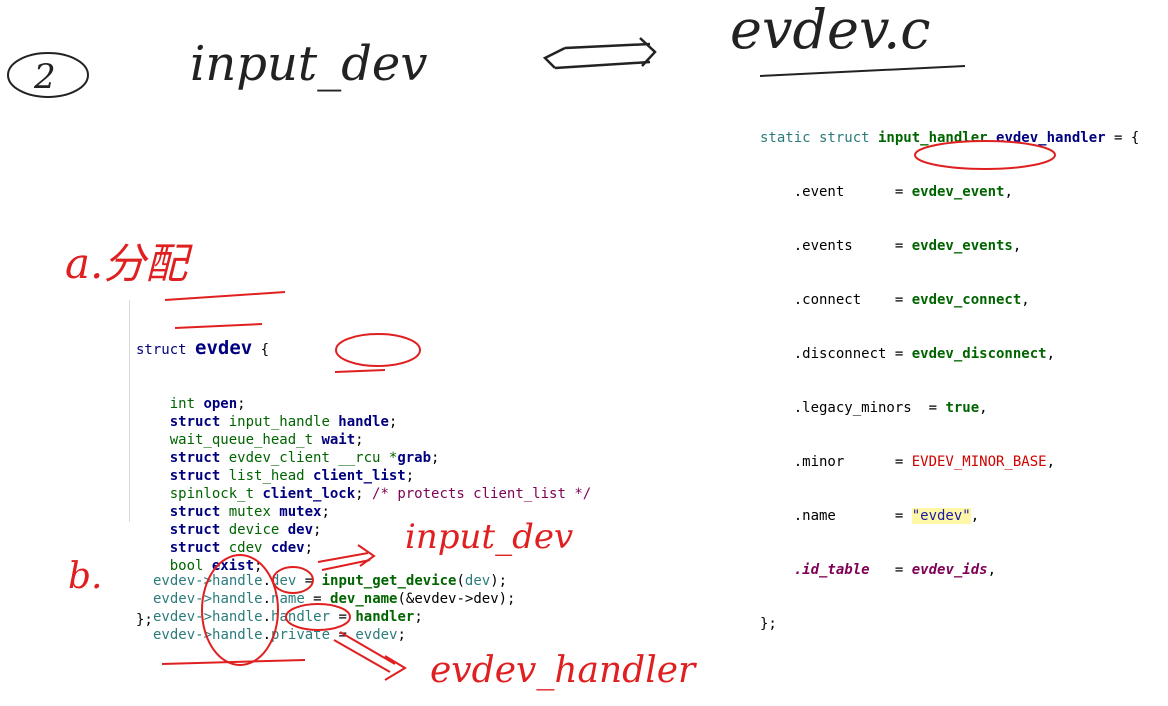 Image resolution: width=1168 pixels, height=706 pixels. I want to click on note-evdev-handler: evdev_handler, so click(563, 670).